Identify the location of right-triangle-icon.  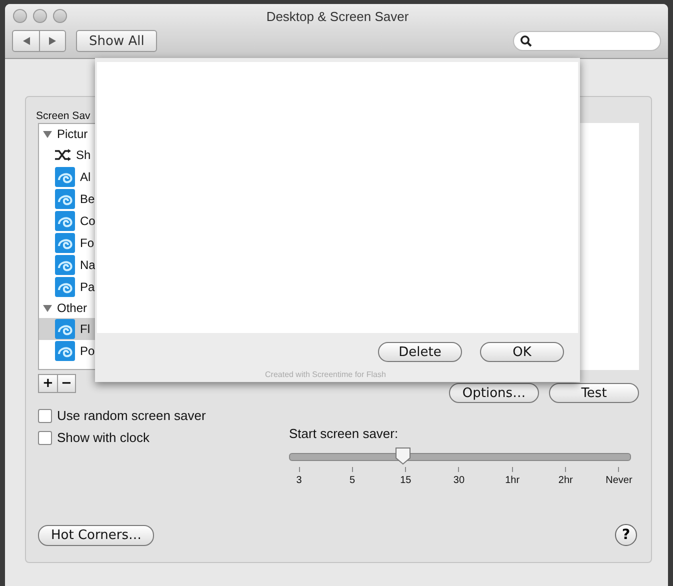
(52, 41).